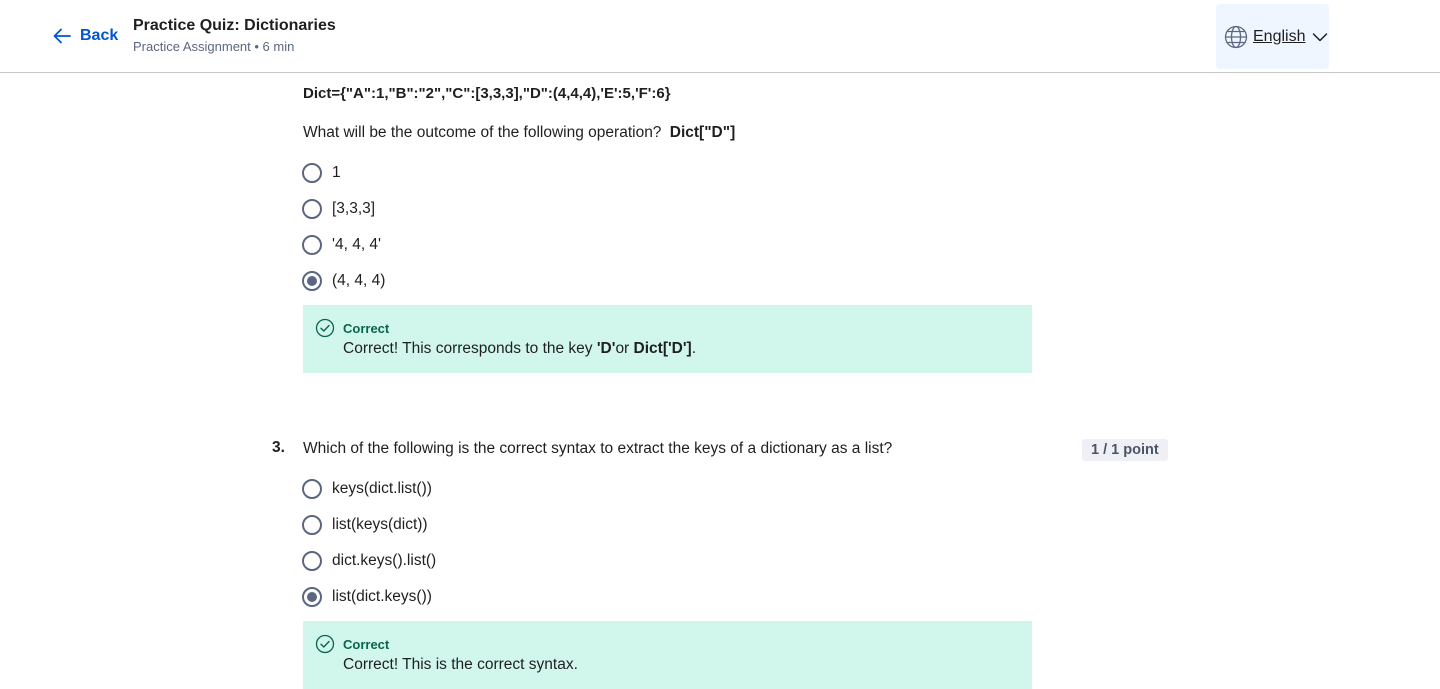 The width and height of the screenshot is (1440, 689). What do you see at coordinates (382, 488) in the screenshot?
I see `option-label: keys(dict.list())` at bounding box center [382, 488].